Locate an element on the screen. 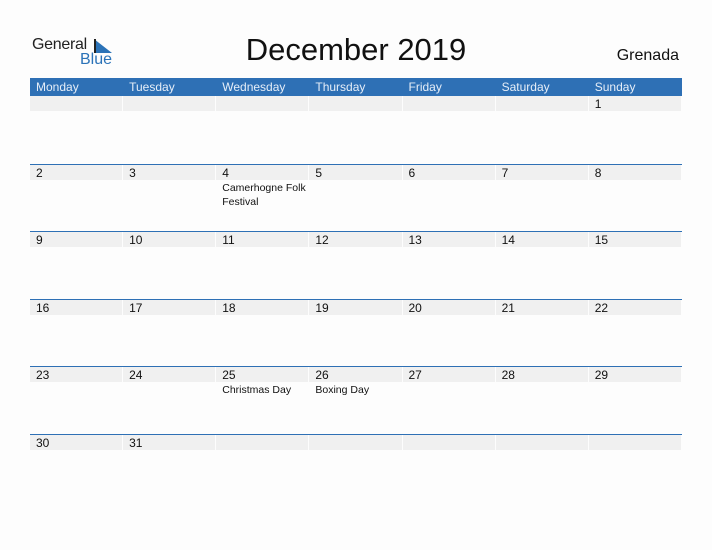 This screenshot has width=712, height=550. day-number: 25 is located at coordinates (229, 375).